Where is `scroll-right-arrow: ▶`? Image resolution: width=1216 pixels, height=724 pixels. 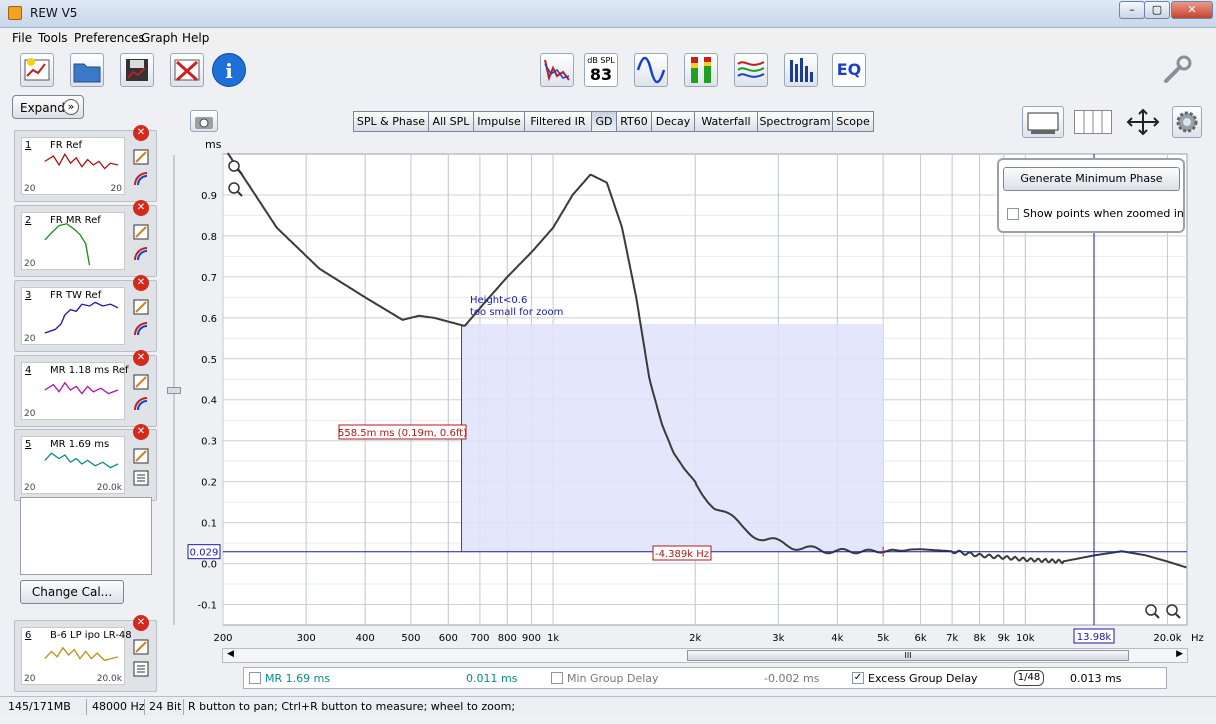
scroll-right-arrow: ▶ is located at coordinates (1179, 654).